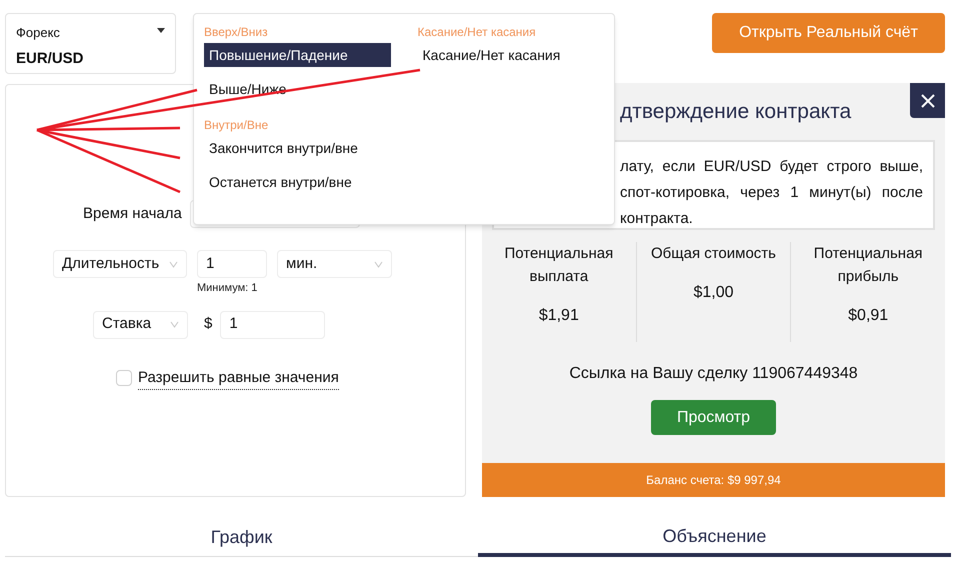 The image size is (956, 568). Describe the element at coordinates (714, 538) in the screenshot. I see `tab: Объяснение` at that location.